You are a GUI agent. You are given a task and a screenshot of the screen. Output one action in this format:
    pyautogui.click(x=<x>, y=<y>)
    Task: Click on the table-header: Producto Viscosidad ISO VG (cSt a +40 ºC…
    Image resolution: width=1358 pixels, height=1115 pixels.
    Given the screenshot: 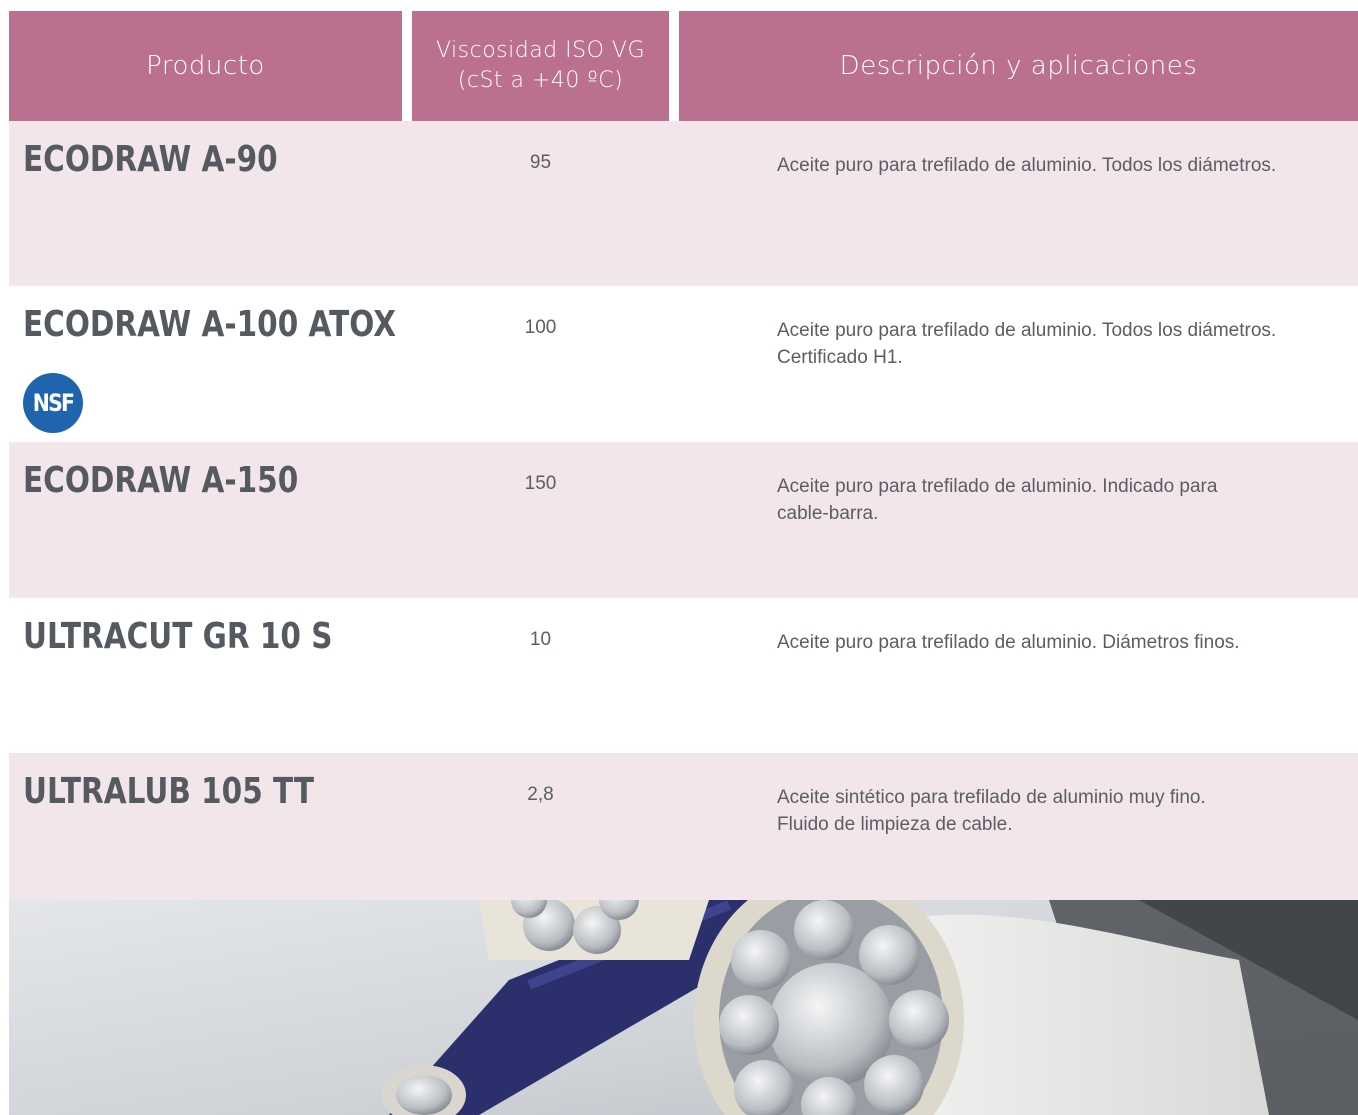 What is the action you would take?
    pyautogui.click(x=683, y=66)
    